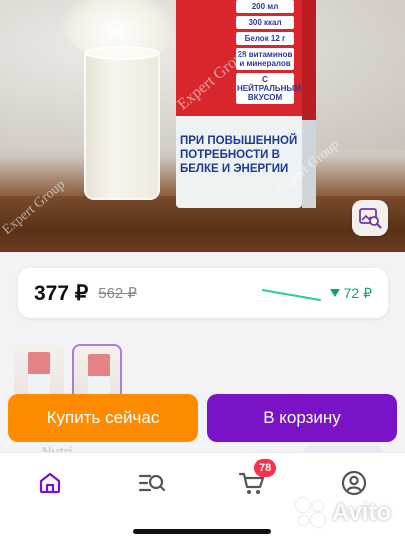 The width and height of the screenshot is (405, 540). I want to click on carton-spec-protein: Белок 12 г, so click(265, 38).